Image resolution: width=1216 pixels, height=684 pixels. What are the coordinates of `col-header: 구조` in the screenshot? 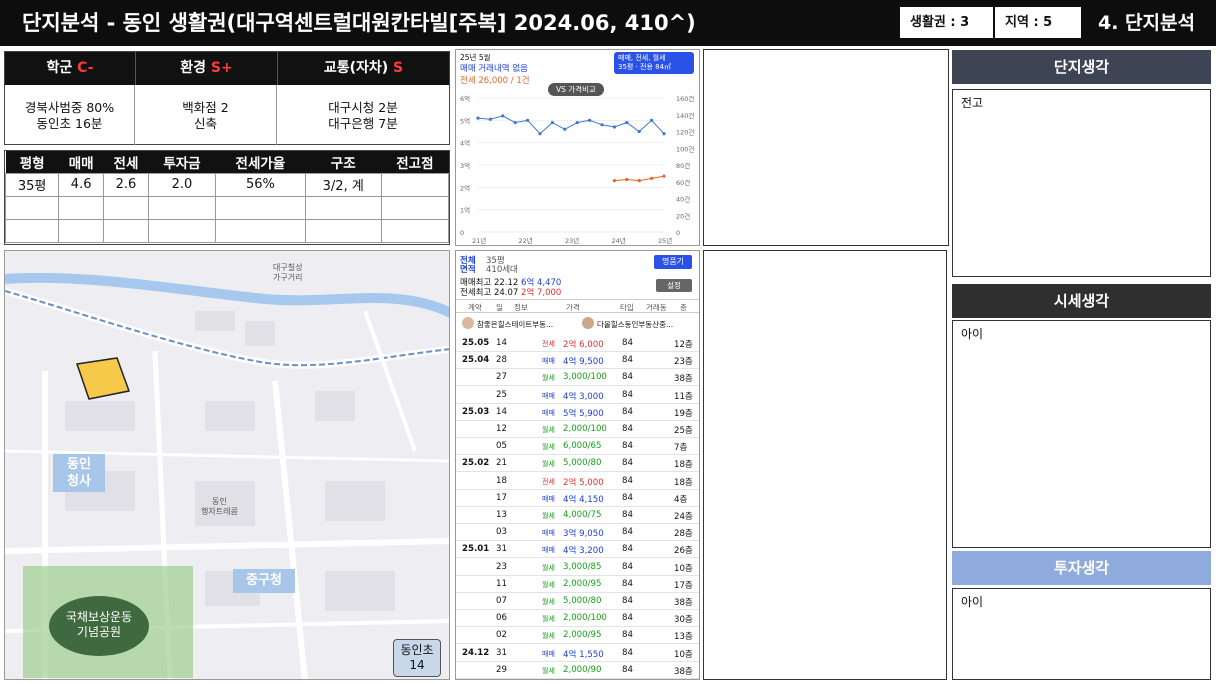 It's located at (343, 162).